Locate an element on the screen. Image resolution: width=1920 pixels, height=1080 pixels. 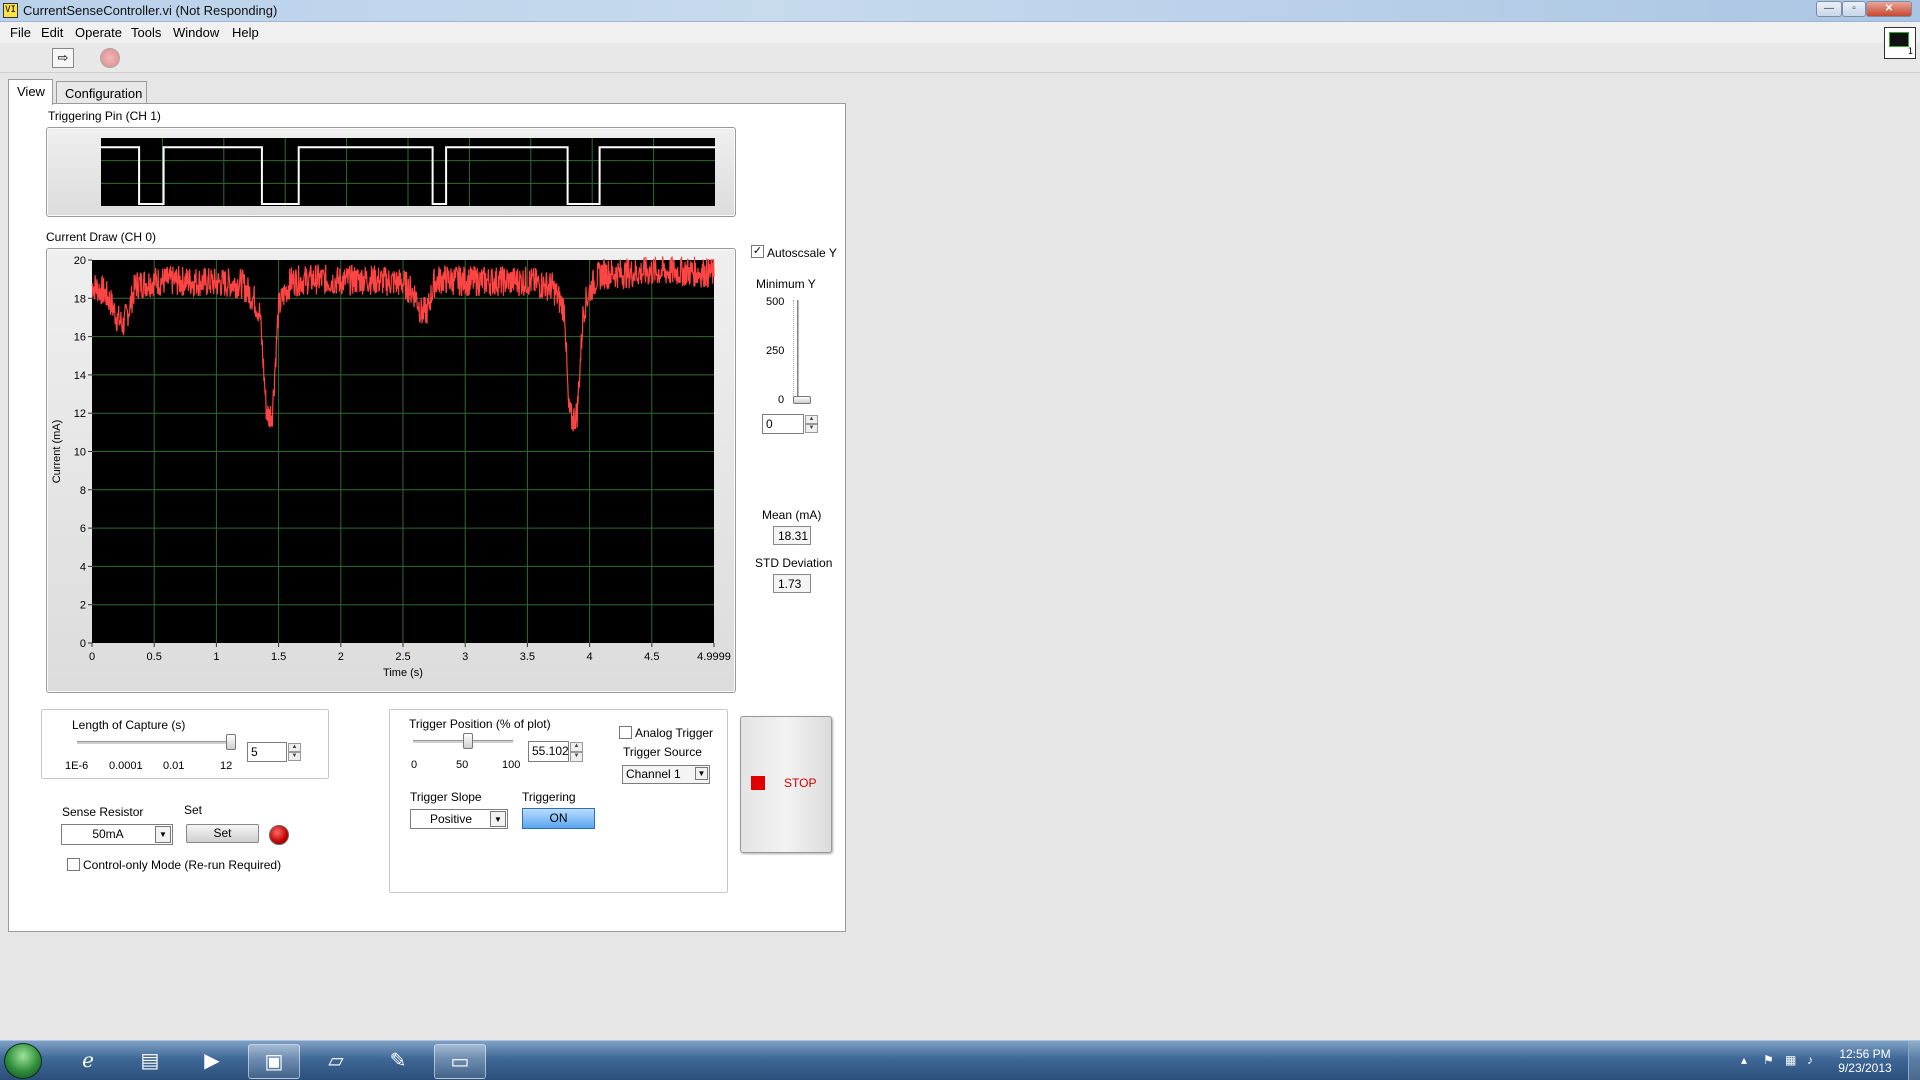
x-tick-label: 3.5 is located at coordinates (527, 657).